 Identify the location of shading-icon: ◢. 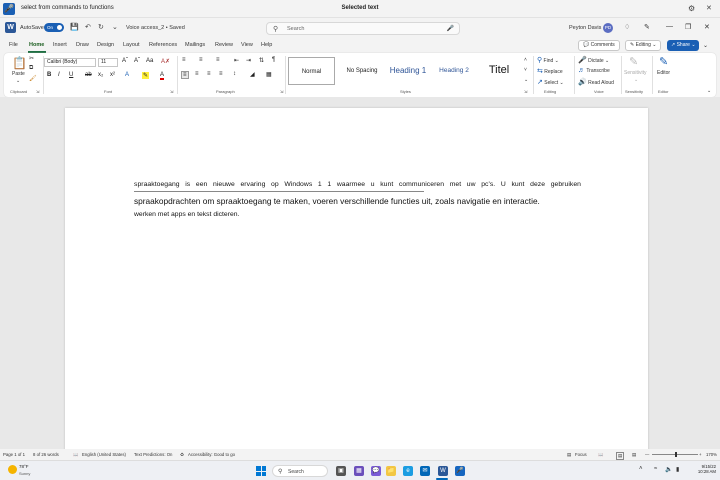
(252, 74).